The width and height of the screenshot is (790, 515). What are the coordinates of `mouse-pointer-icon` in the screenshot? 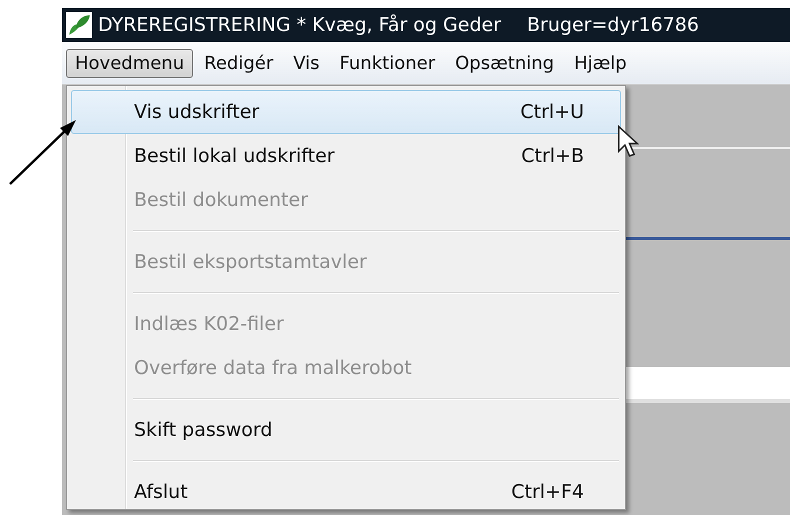 It's located at (628, 142).